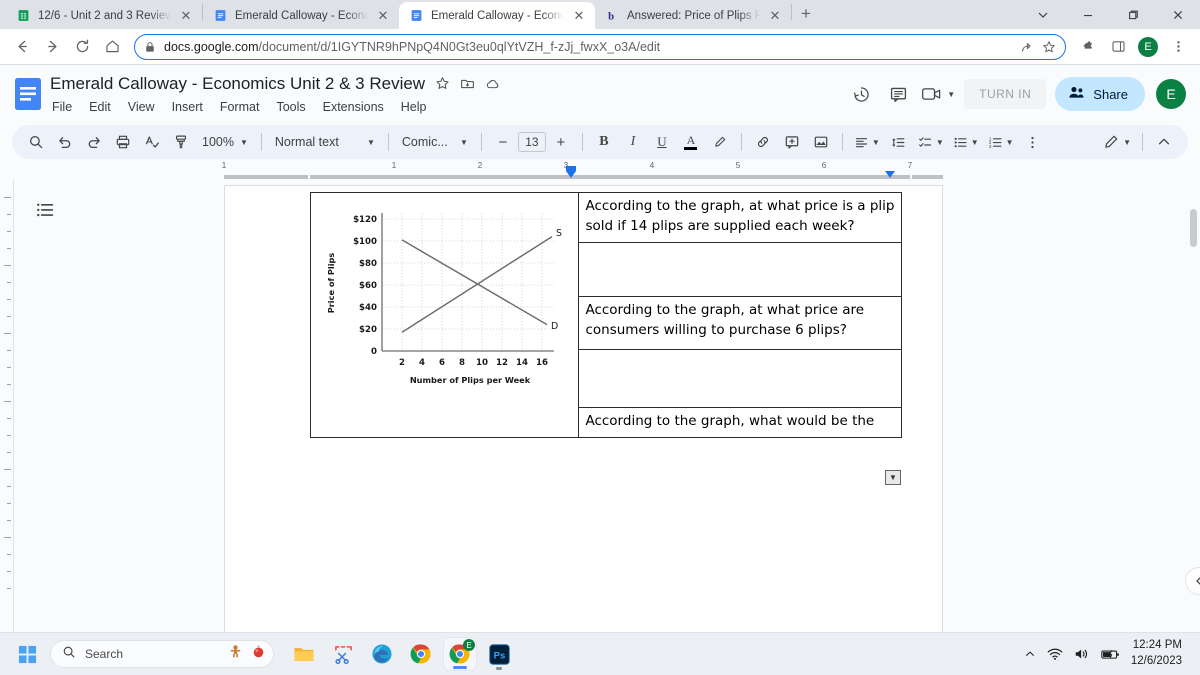 The height and width of the screenshot is (675, 1200). Describe the element at coordinates (763, 142) in the screenshot. I see `link-icon` at that location.